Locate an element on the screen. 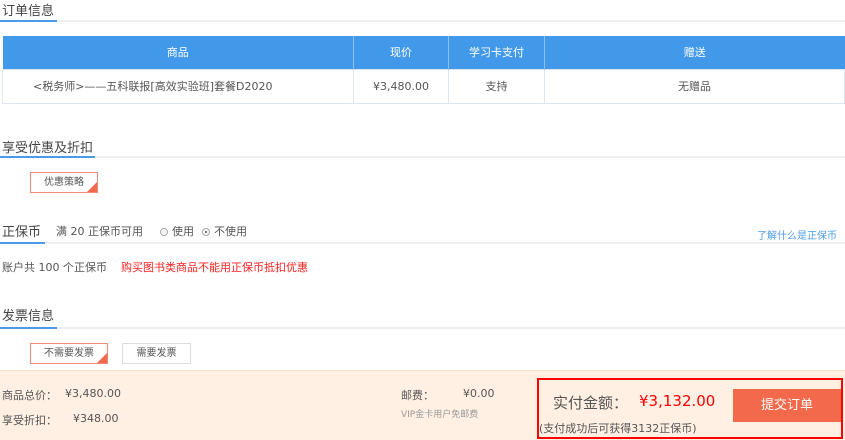 Image resolution: width=845 pixels, height=440 pixels. order-section-title: 订单信息 is located at coordinates (28, 11).